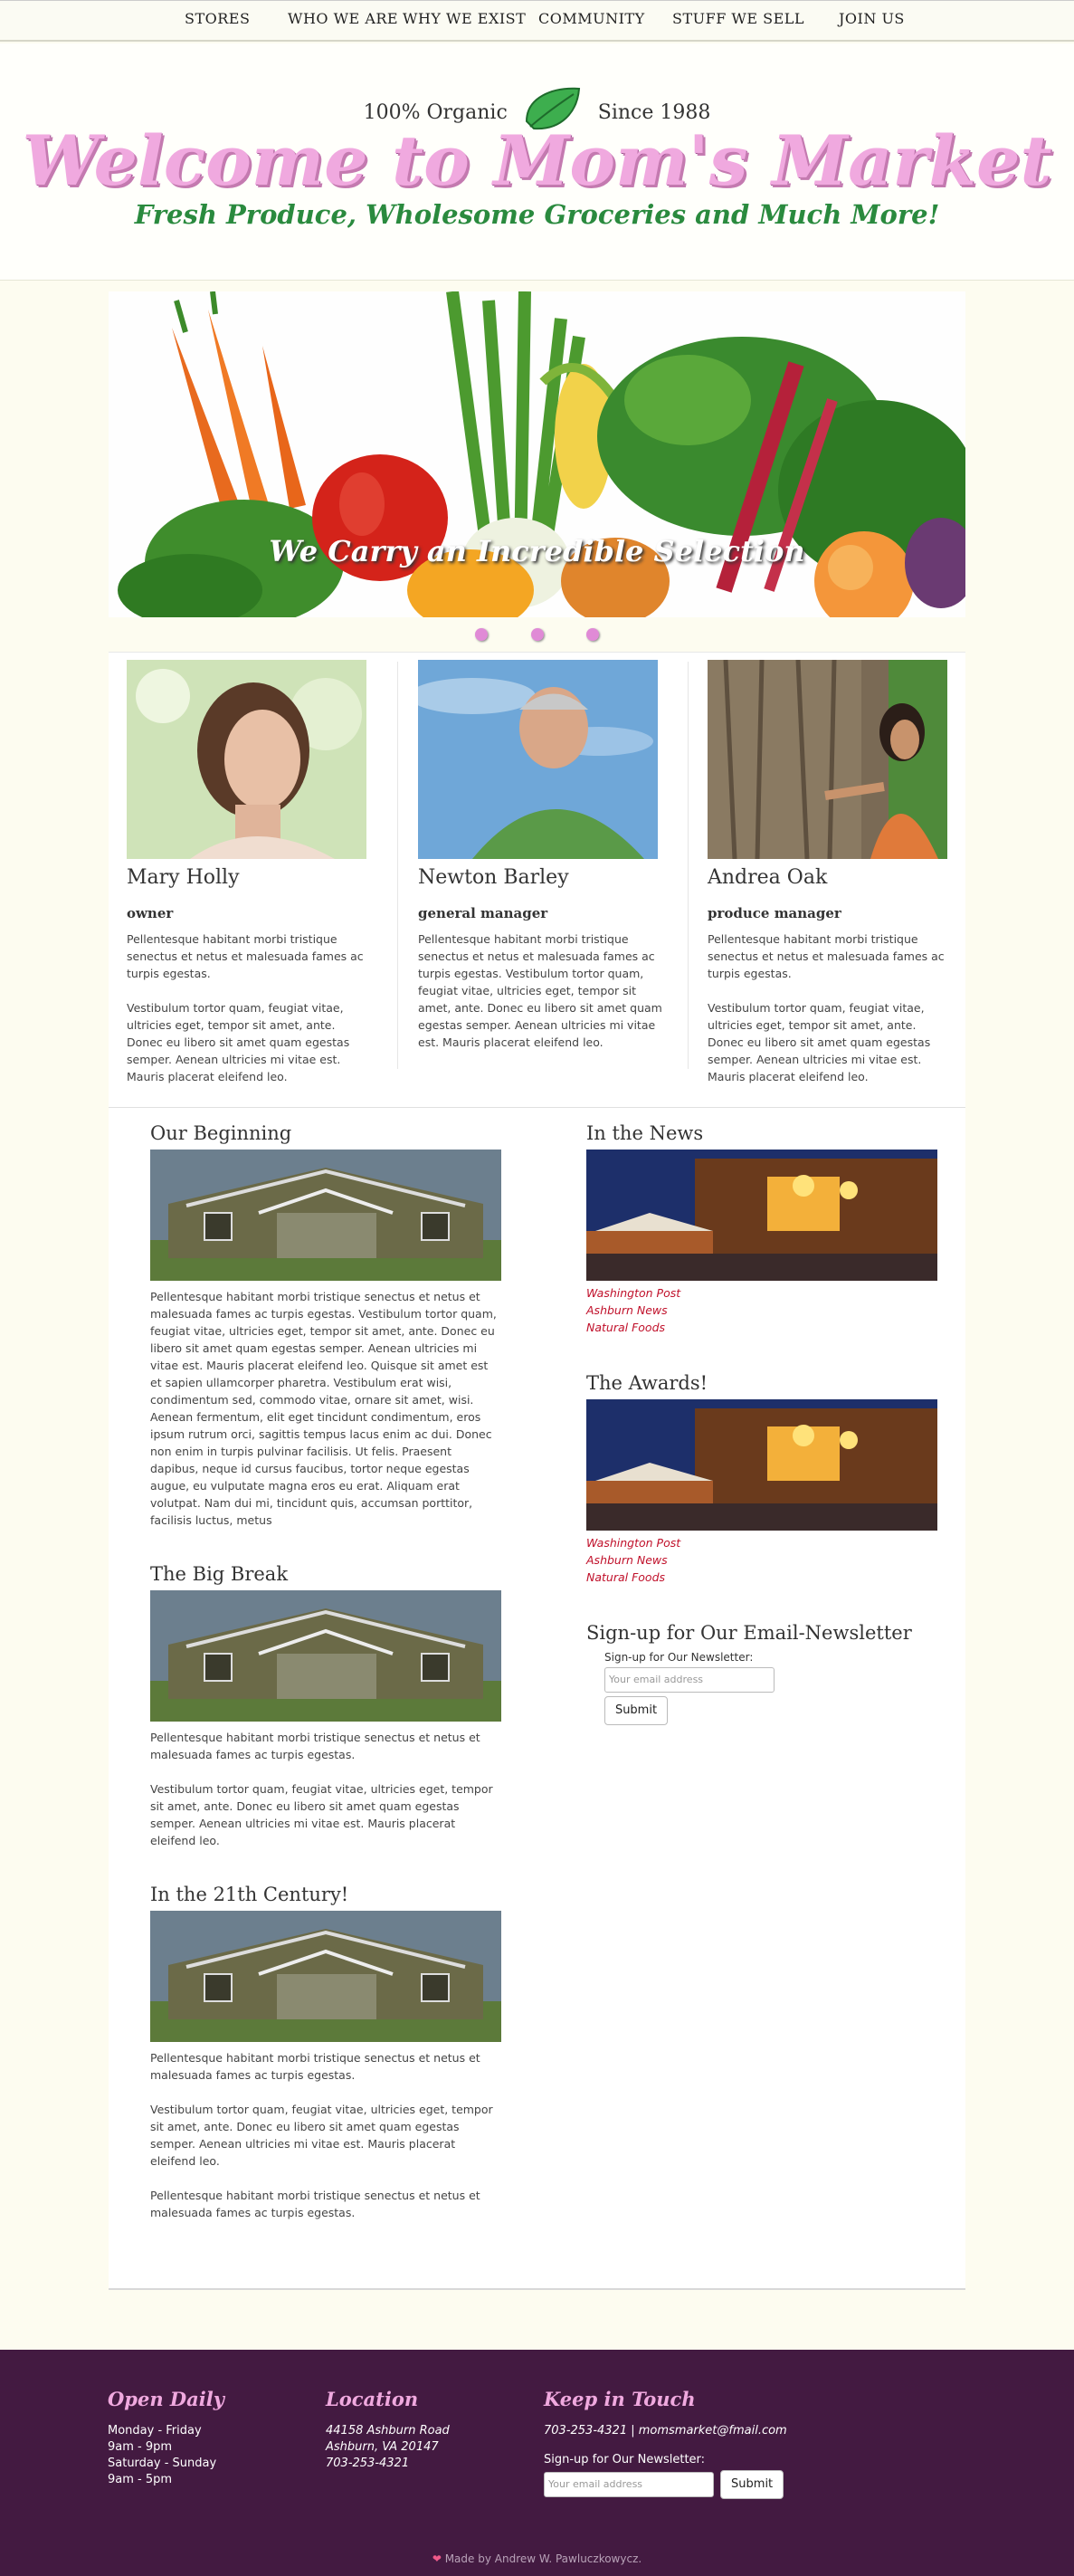 The image size is (1074, 2576). What do you see at coordinates (537, 551) in the screenshot?
I see `banner-caption: We Carry an Incredible Selection` at bounding box center [537, 551].